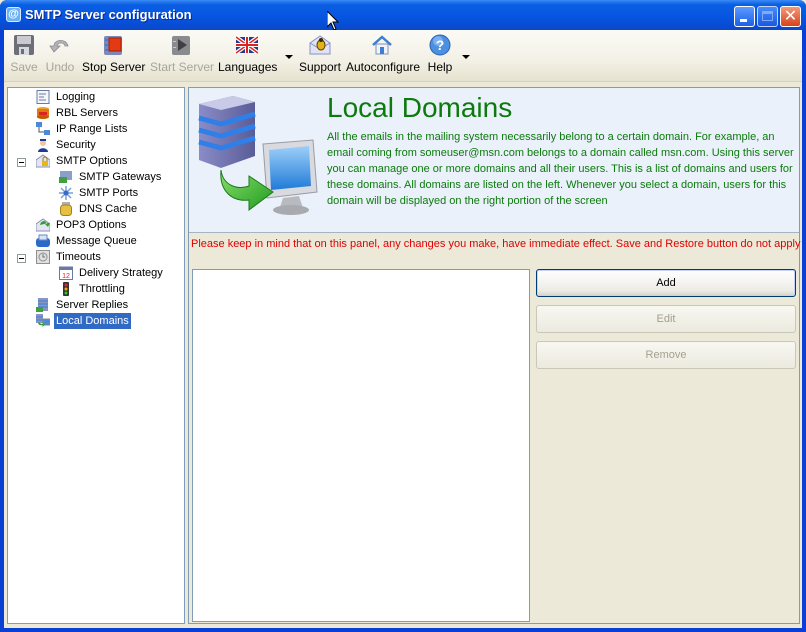 The image size is (806, 632). I want to click on autoconfigure-button: Autoconfigure, so click(383, 56).